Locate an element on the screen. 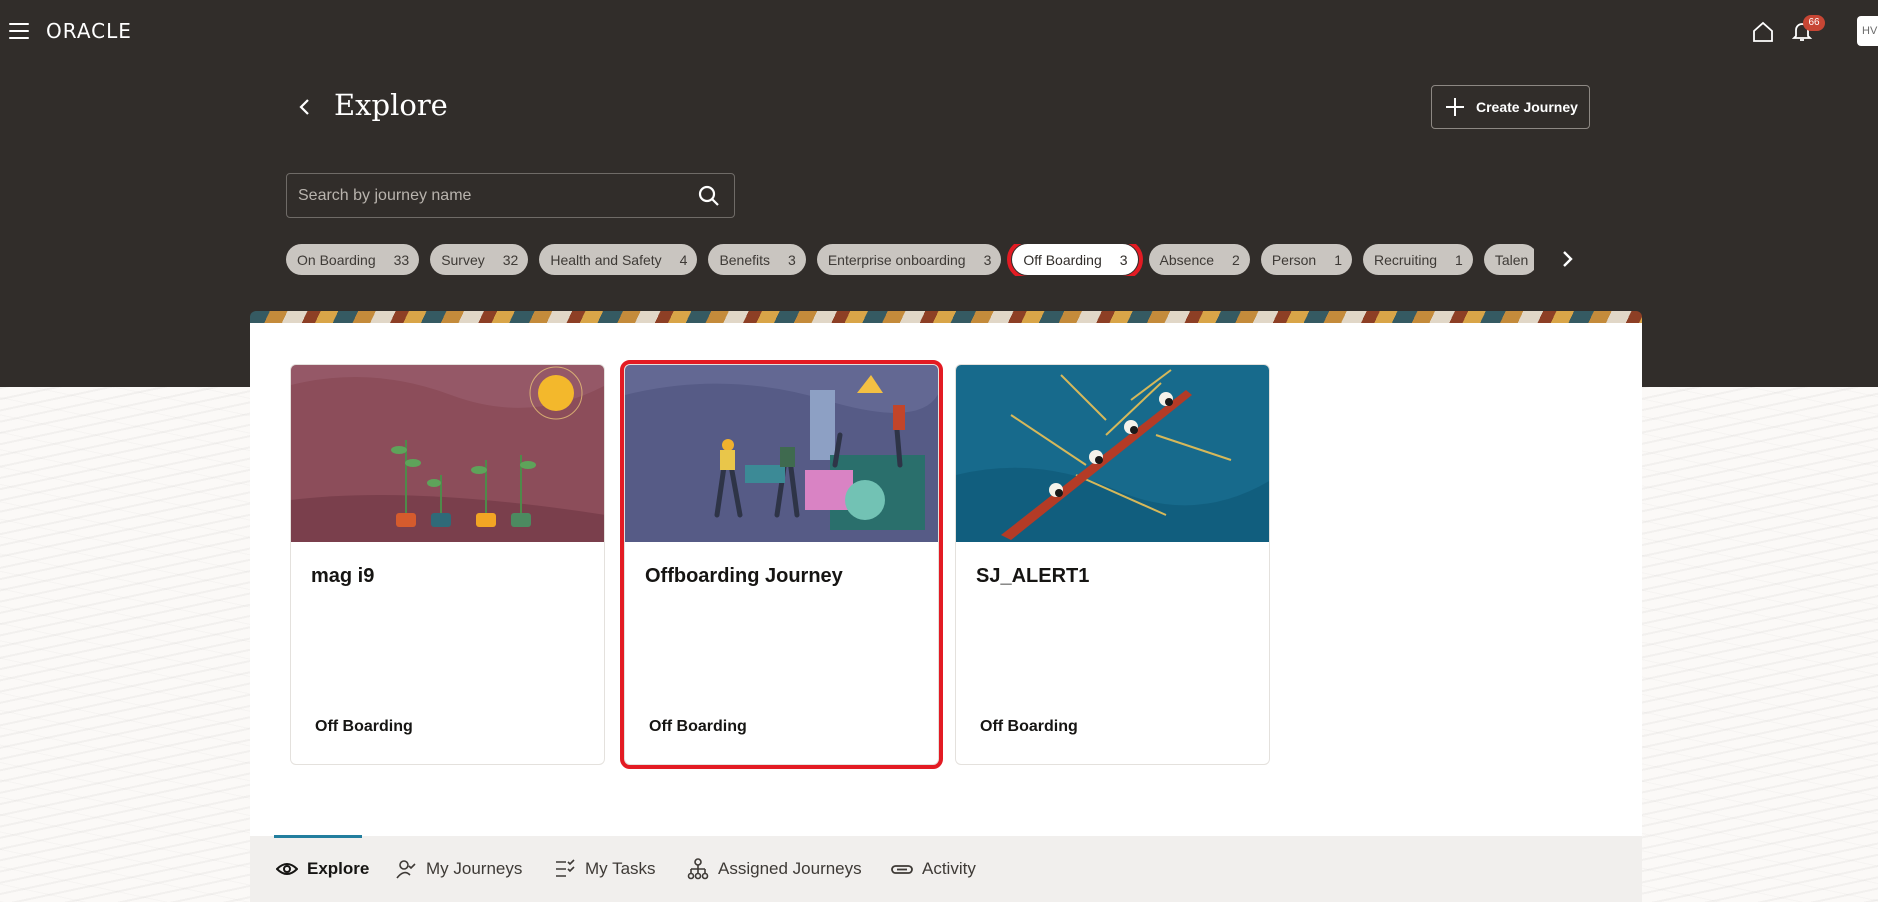 Image resolution: width=1878 pixels, height=902 pixels. tab-label: My Tasks is located at coordinates (620, 868).